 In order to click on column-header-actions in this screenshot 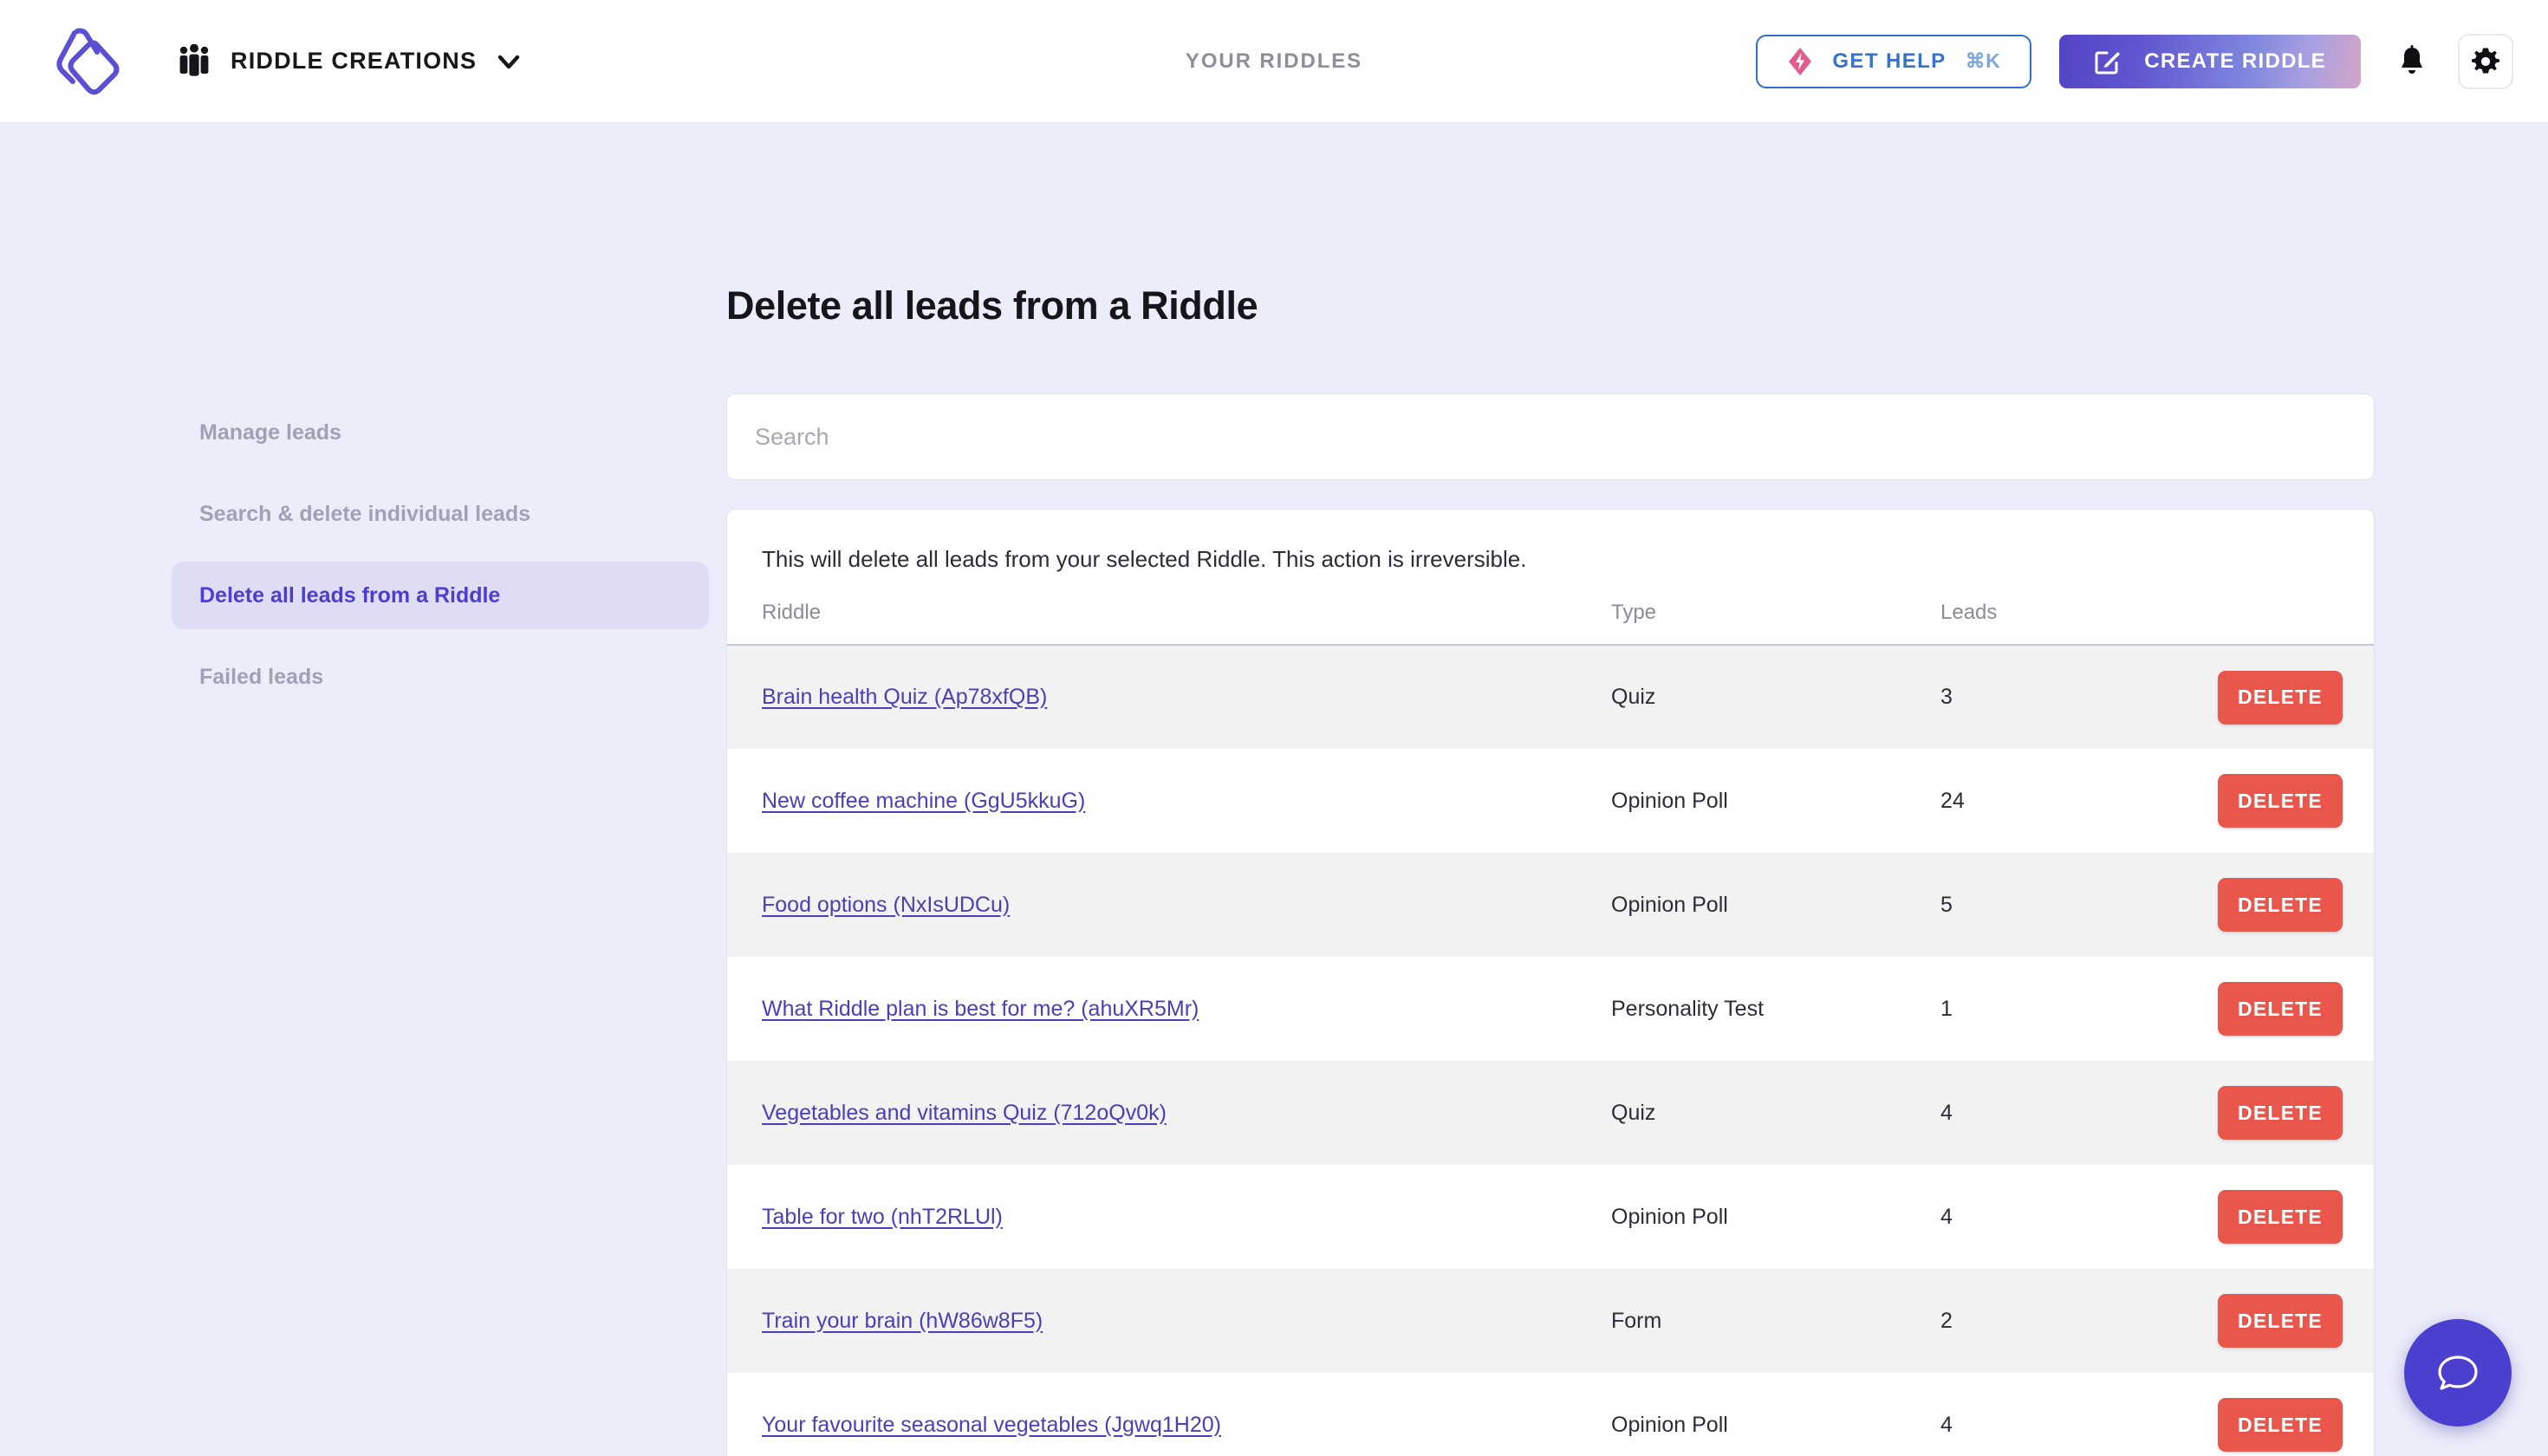, I will do `click(2296, 623)`.